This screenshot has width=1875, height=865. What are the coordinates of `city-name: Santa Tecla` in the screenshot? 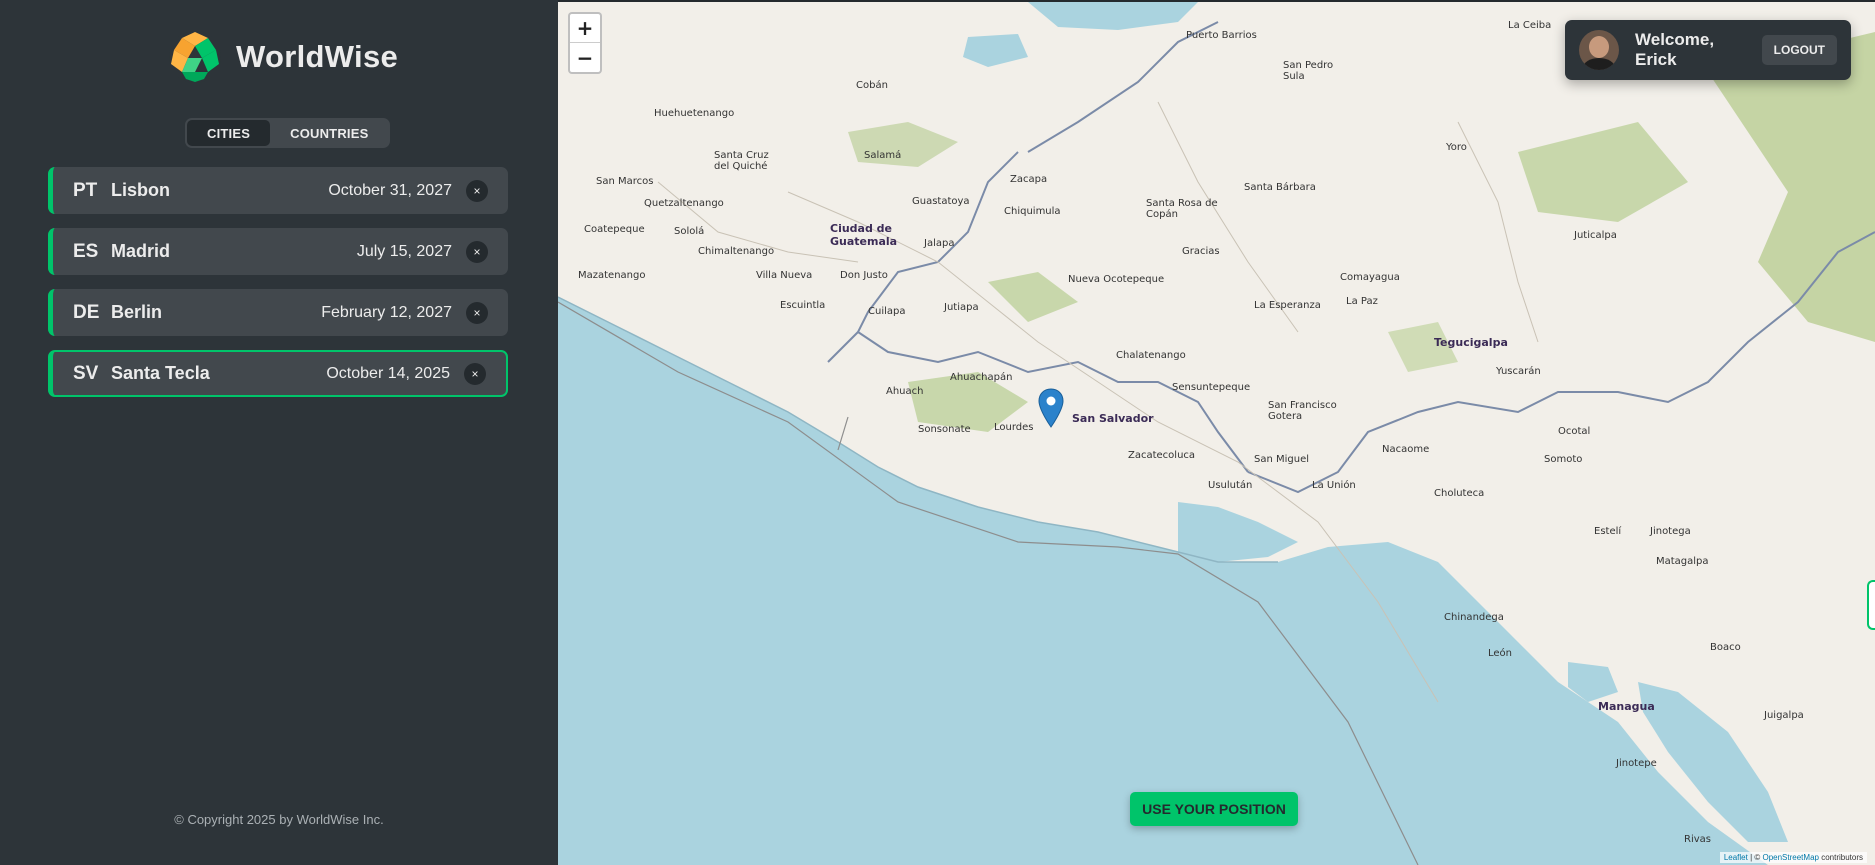 It's located at (160, 373).